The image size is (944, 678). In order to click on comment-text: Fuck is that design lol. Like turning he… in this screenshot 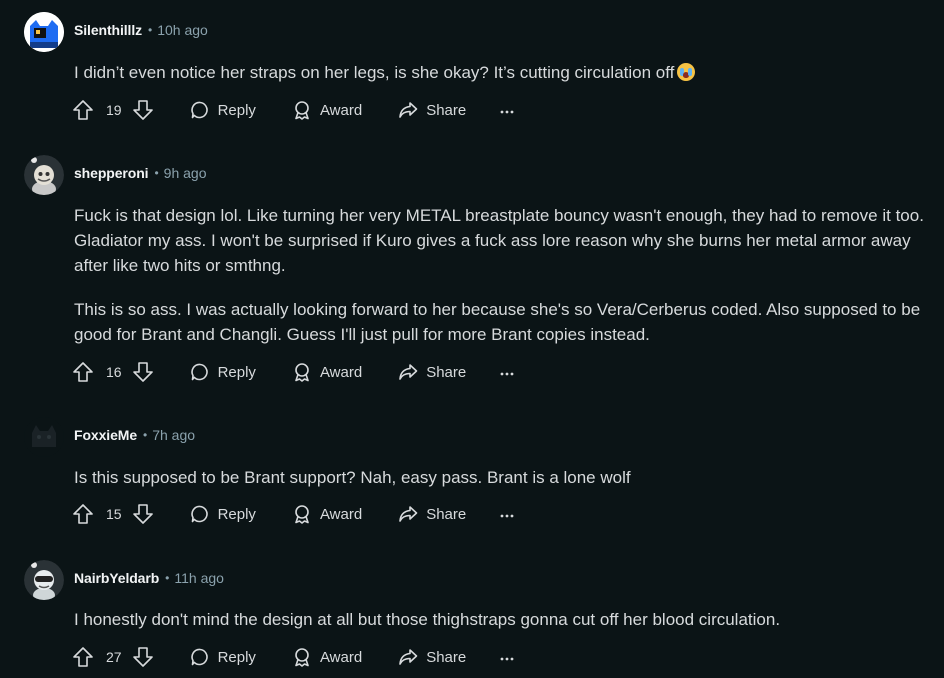, I will do `click(499, 240)`.